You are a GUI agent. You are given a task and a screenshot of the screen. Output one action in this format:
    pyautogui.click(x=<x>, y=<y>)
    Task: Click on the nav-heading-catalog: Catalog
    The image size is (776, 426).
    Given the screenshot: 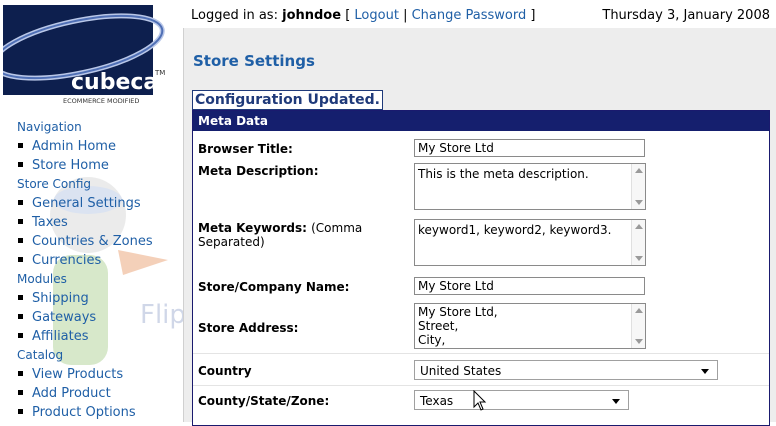 What is the action you would take?
    pyautogui.click(x=40, y=355)
    